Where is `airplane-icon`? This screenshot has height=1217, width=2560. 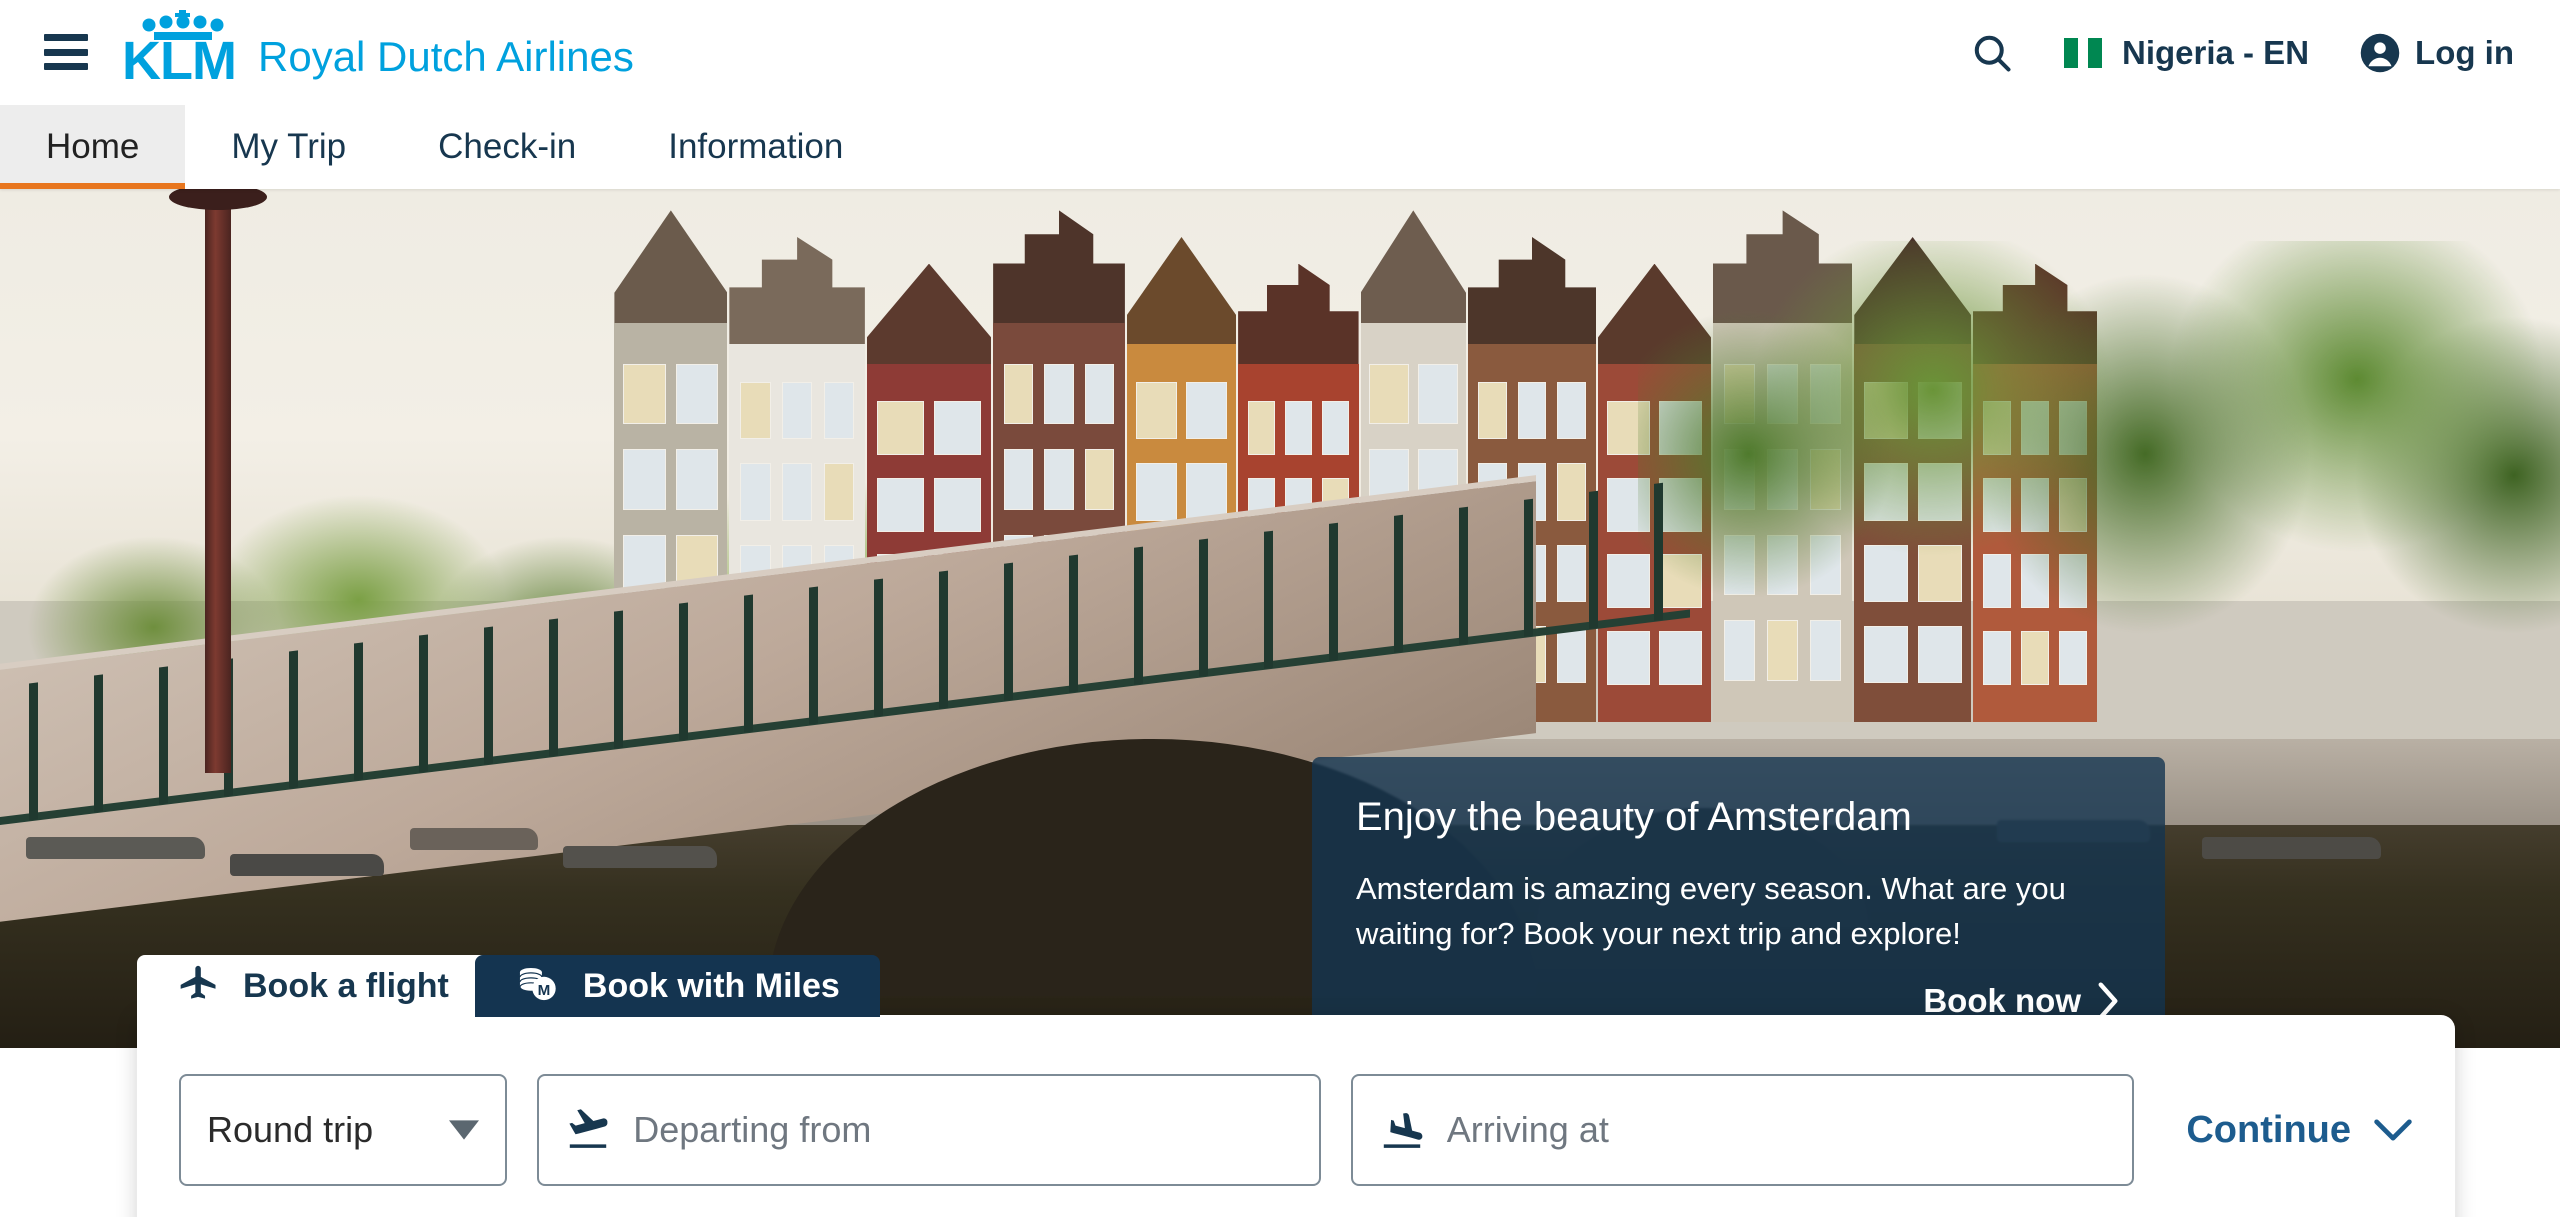 airplane-icon is located at coordinates (198, 982).